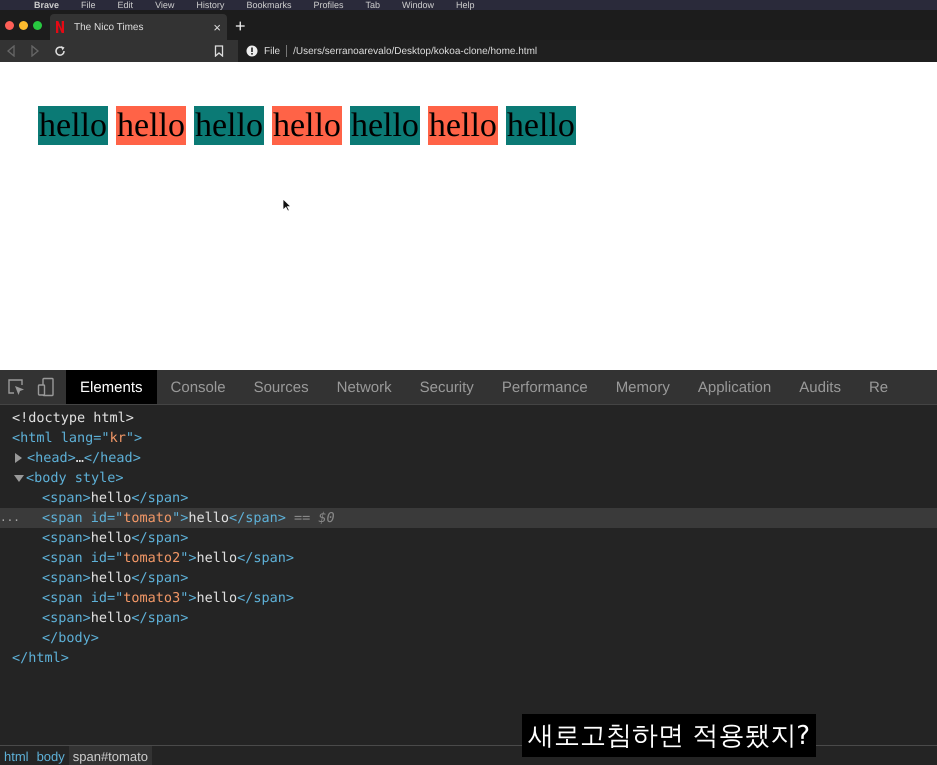 The width and height of the screenshot is (937, 765). I want to click on info-icon, so click(252, 51).